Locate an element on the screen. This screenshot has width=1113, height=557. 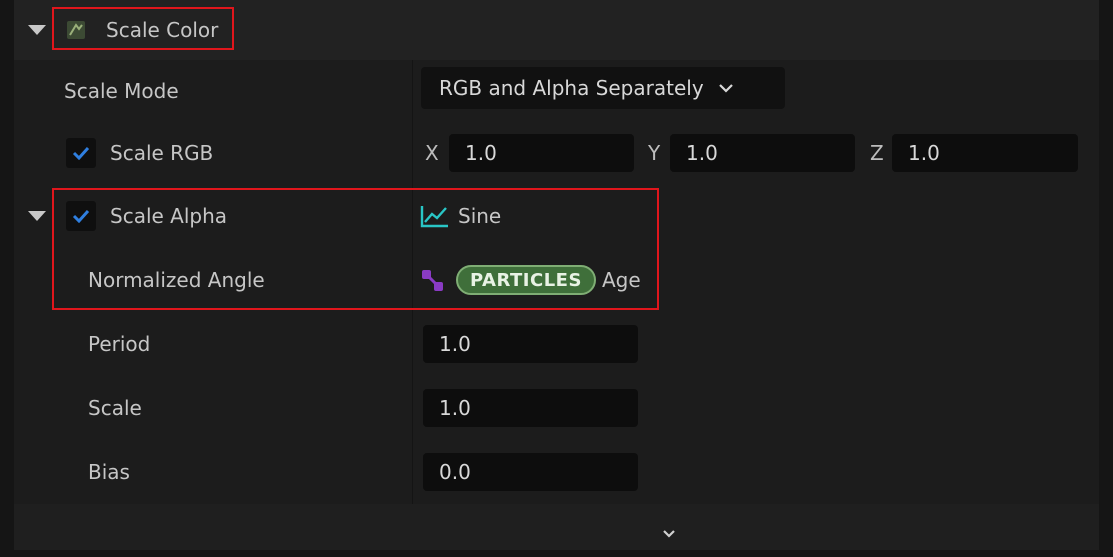
bias-value: 0.0 is located at coordinates (455, 472).